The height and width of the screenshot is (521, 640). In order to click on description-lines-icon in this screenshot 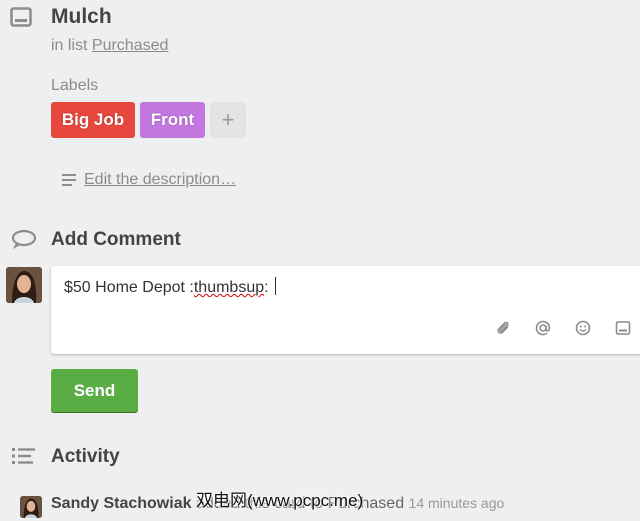, I will do `click(69, 180)`.